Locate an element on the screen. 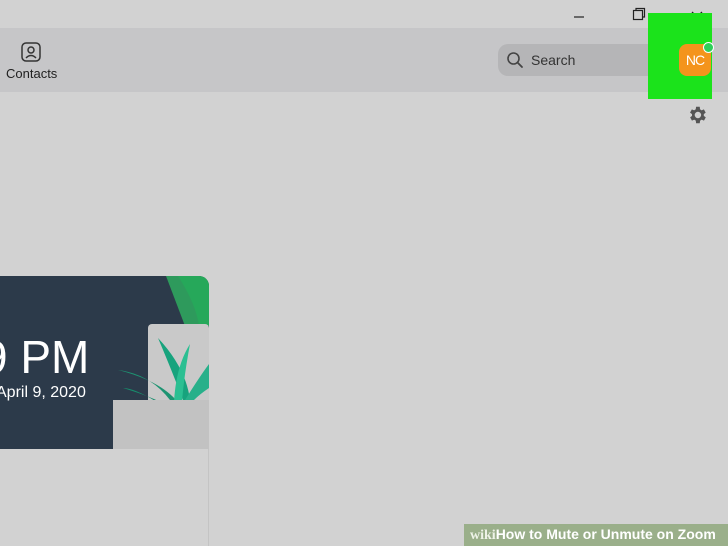  search-placeholder: Search is located at coordinates (553, 60).